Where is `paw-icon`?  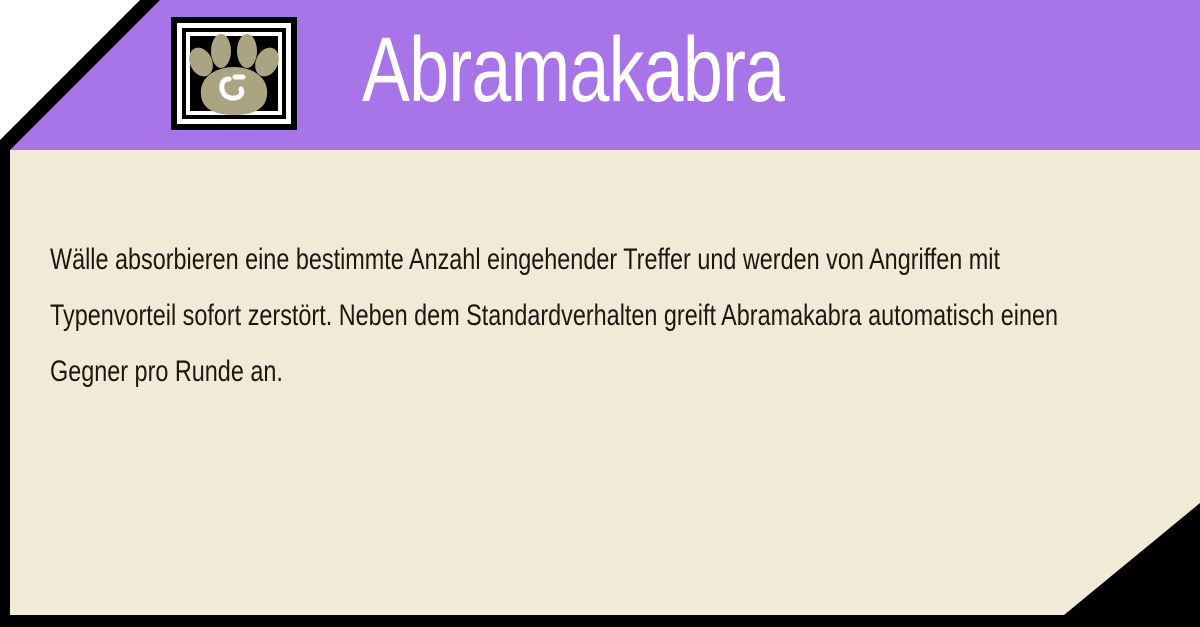 paw-icon is located at coordinates (234, 73).